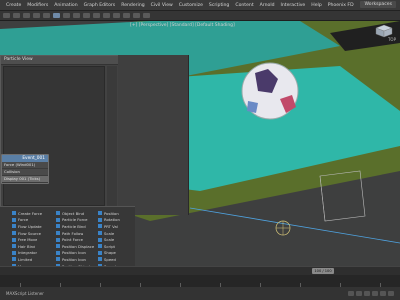 Image resolution: width=400 pixels, height=300 pixels. What do you see at coordinates (65, 5) in the screenshot?
I see `menu-animation: Animation` at bounding box center [65, 5].